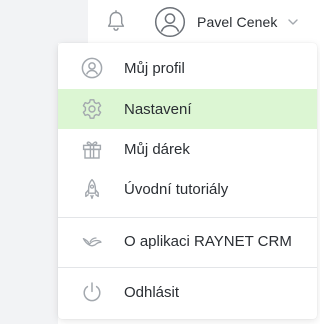 The image size is (320, 324). Describe the element at coordinates (92, 189) in the screenshot. I see `rocket-icon` at that location.